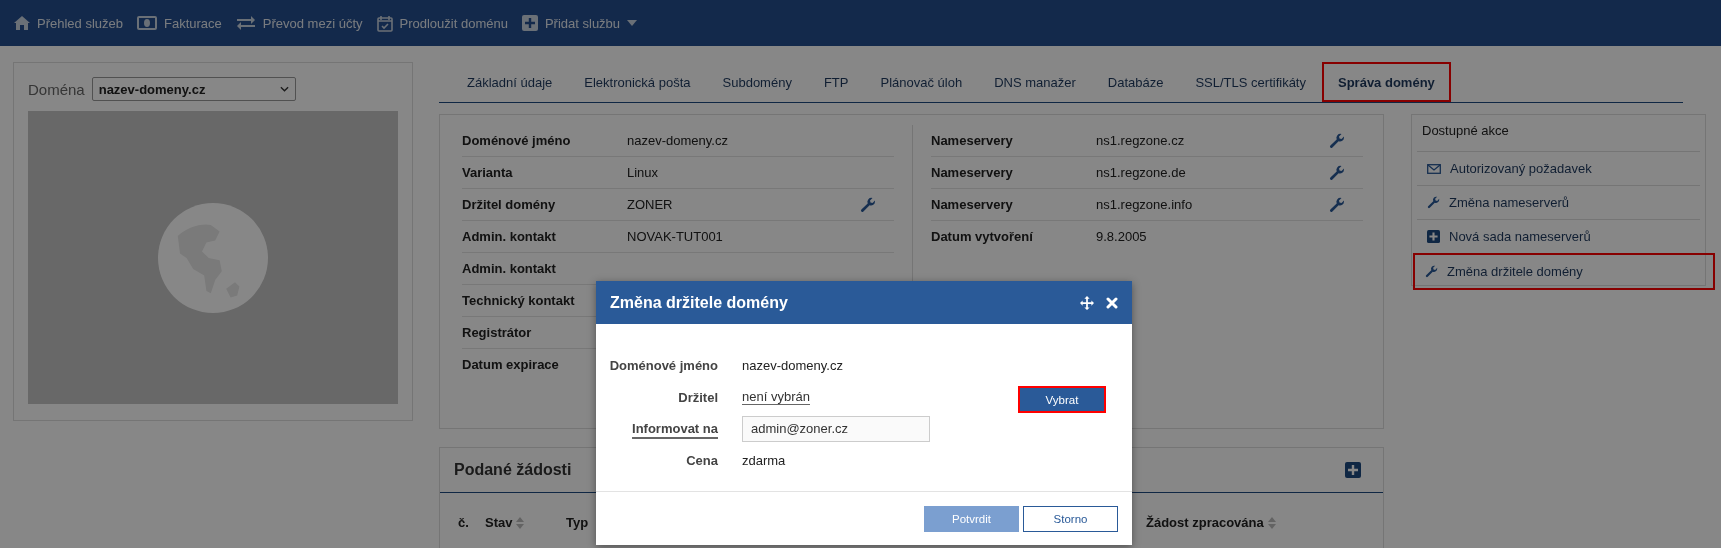 This screenshot has height=548, width=1721. What do you see at coordinates (1558, 236) in the screenshot?
I see `action-link: Nová sada nameserverů` at bounding box center [1558, 236].